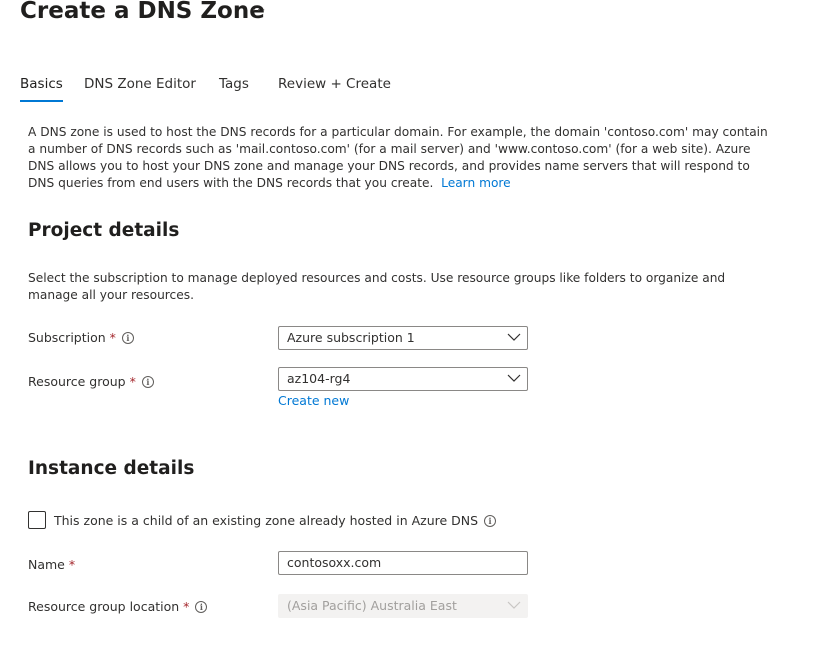 Image resolution: width=828 pixels, height=671 pixels. What do you see at coordinates (104, 606) in the screenshot?
I see `resource-group-location-label-text: Resource group location` at bounding box center [104, 606].